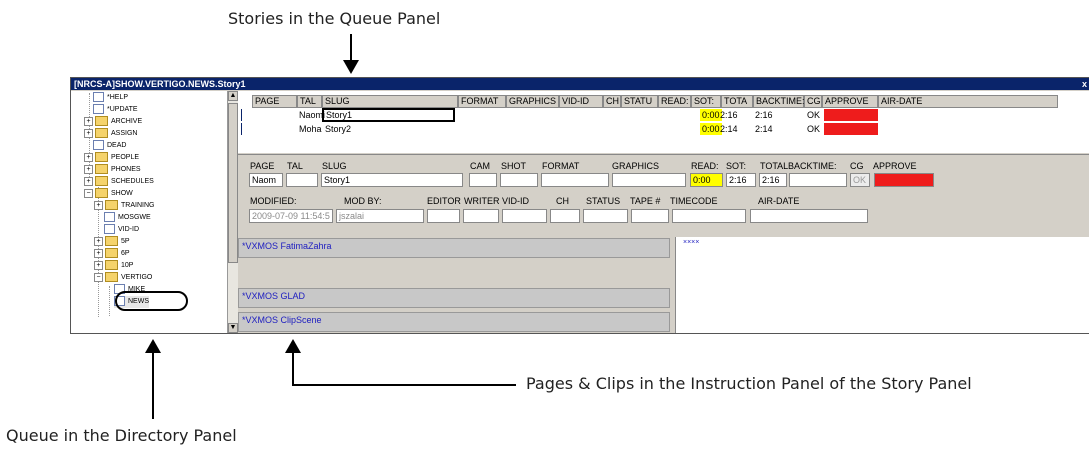  I want to click on tree-item-help: *HELP, so click(110, 98).